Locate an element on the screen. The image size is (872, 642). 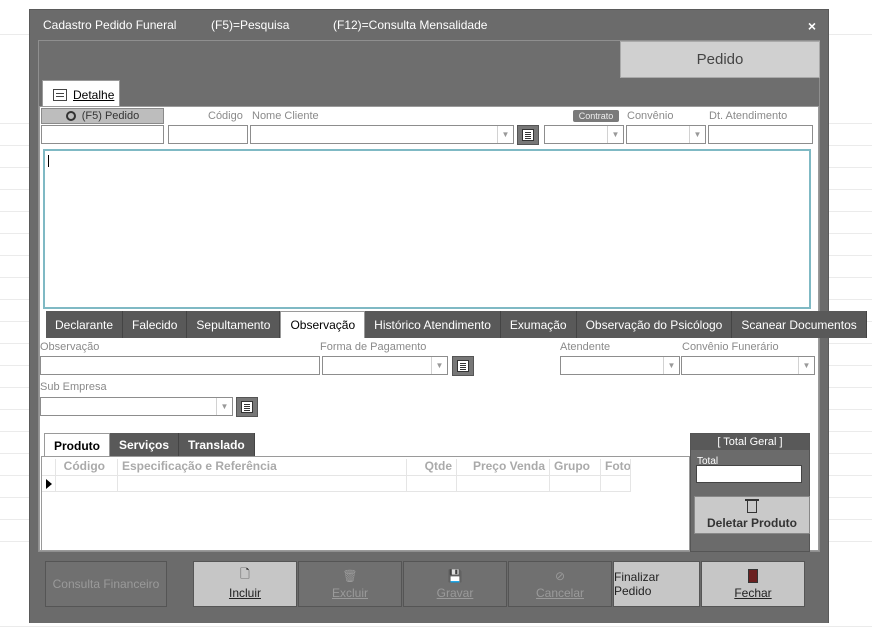
cancelar-button: ⊘ Cancelar is located at coordinates (560, 584).